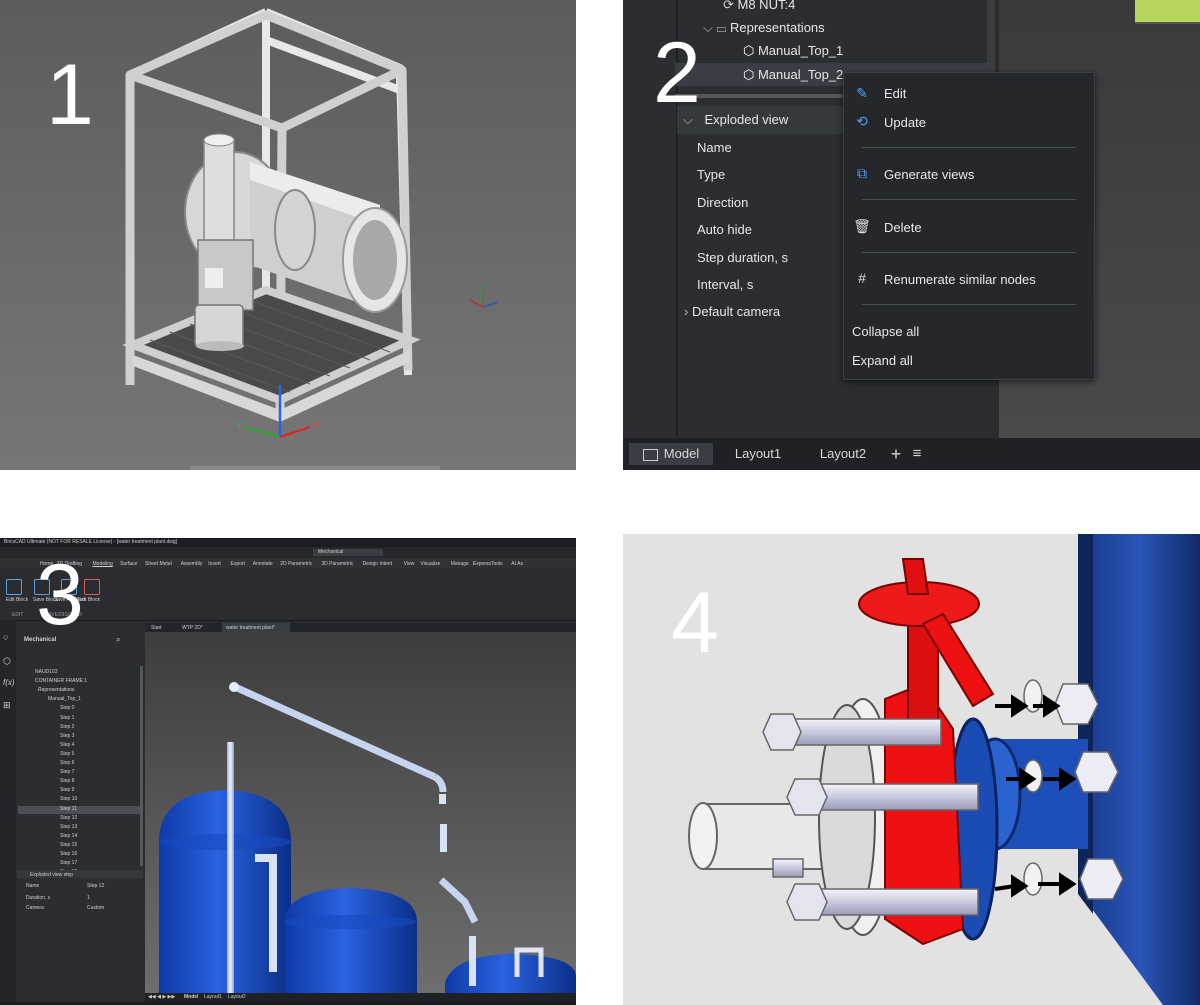 The image size is (1200, 1005). What do you see at coordinates (238, 564) in the screenshot?
I see `ribbon-tab: Export` at bounding box center [238, 564].